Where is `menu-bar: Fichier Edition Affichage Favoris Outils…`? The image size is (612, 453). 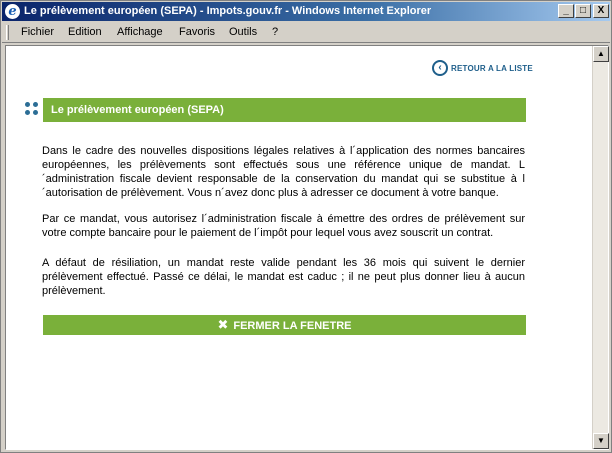 menu-bar: Fichier Edition Affichage Favoris Outils… is located at coordinates (306, 32).